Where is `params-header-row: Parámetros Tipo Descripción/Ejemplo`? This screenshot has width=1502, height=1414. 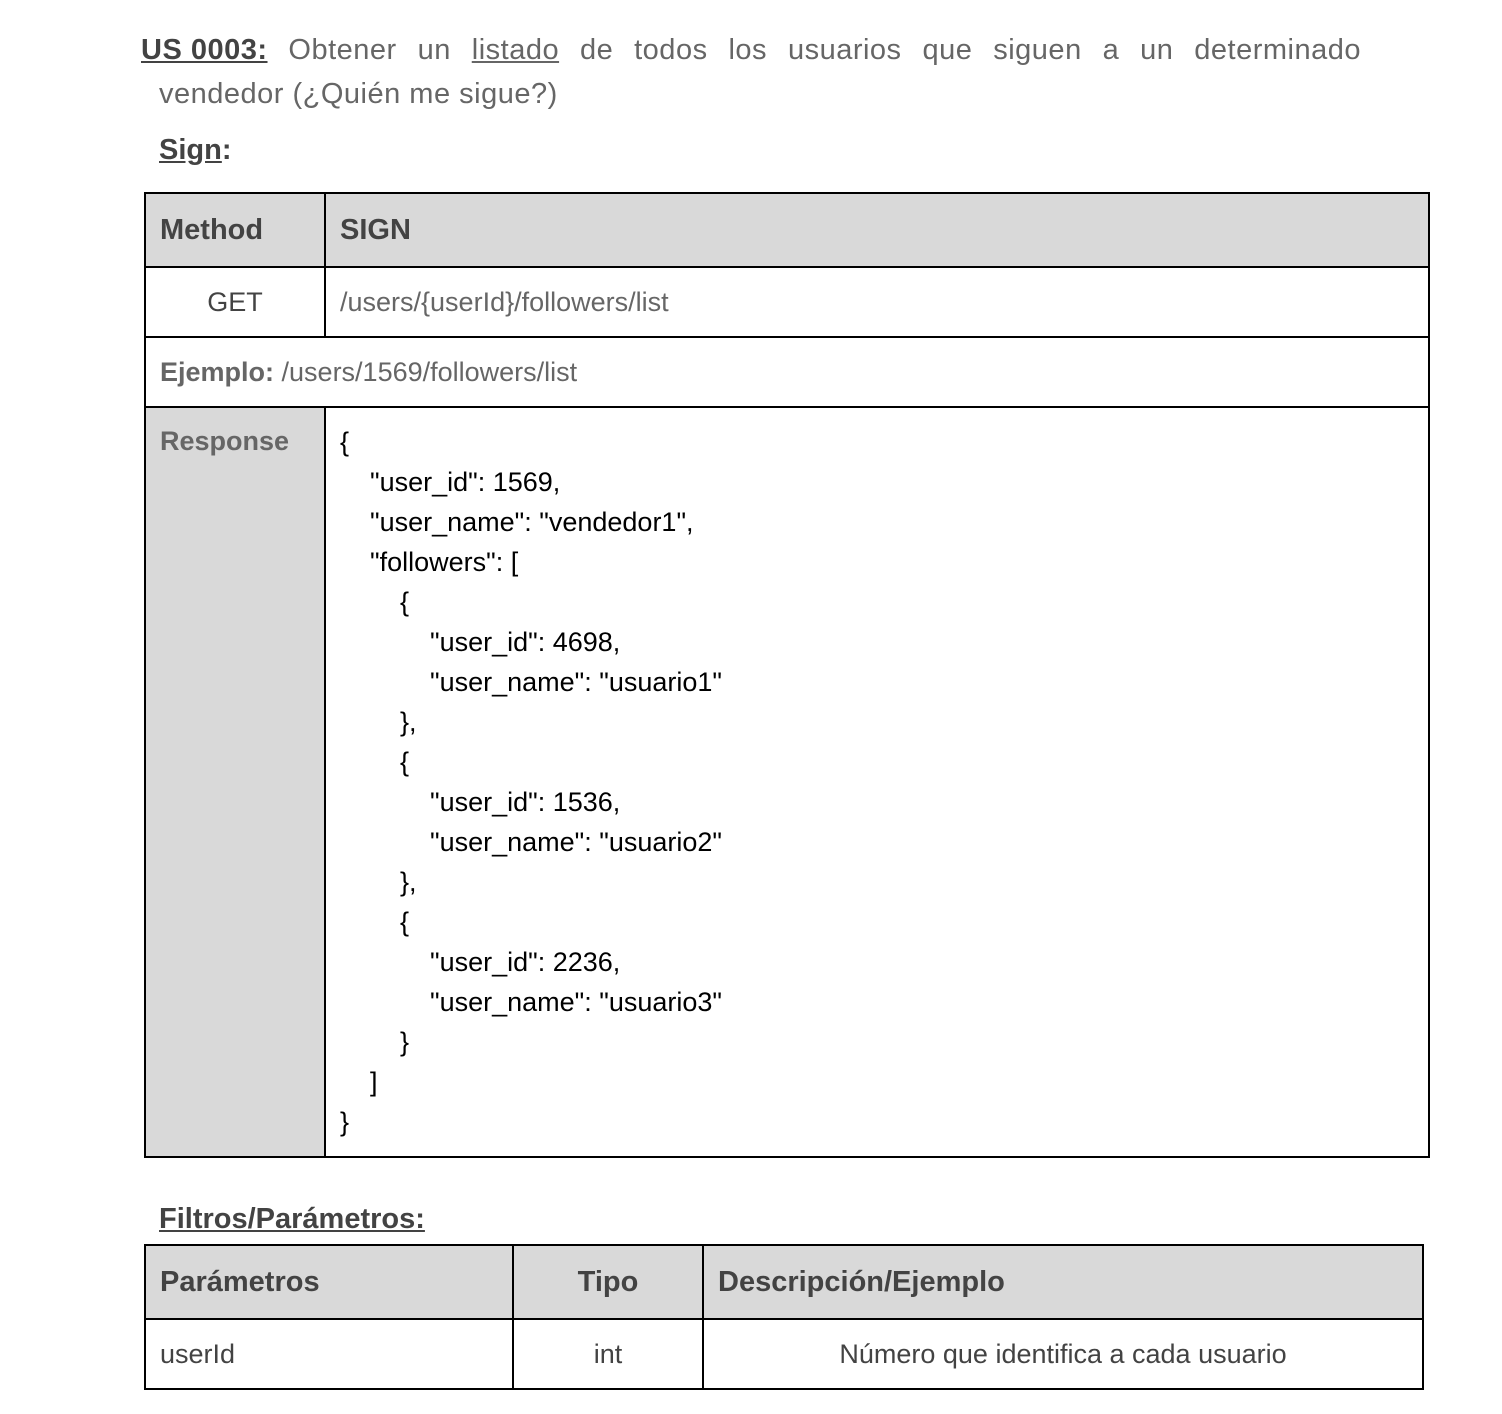
params-header-row: Parámetros Tipo Descripción/Ejemplo is located at coordinates (784, 1282).